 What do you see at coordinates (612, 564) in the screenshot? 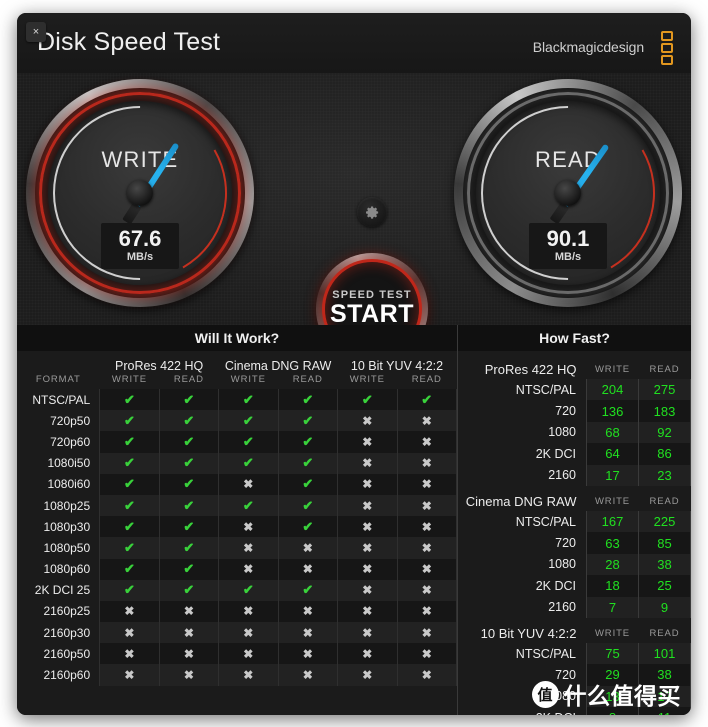
I see `write-speed-cell: 28` at bounding box center [612, 564].